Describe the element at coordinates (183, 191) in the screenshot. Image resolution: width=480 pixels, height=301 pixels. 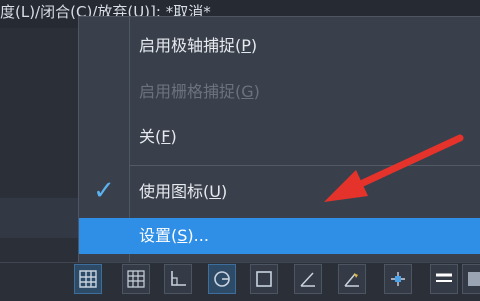
I see `menu-item-label: 使用图标(U)` at that location.